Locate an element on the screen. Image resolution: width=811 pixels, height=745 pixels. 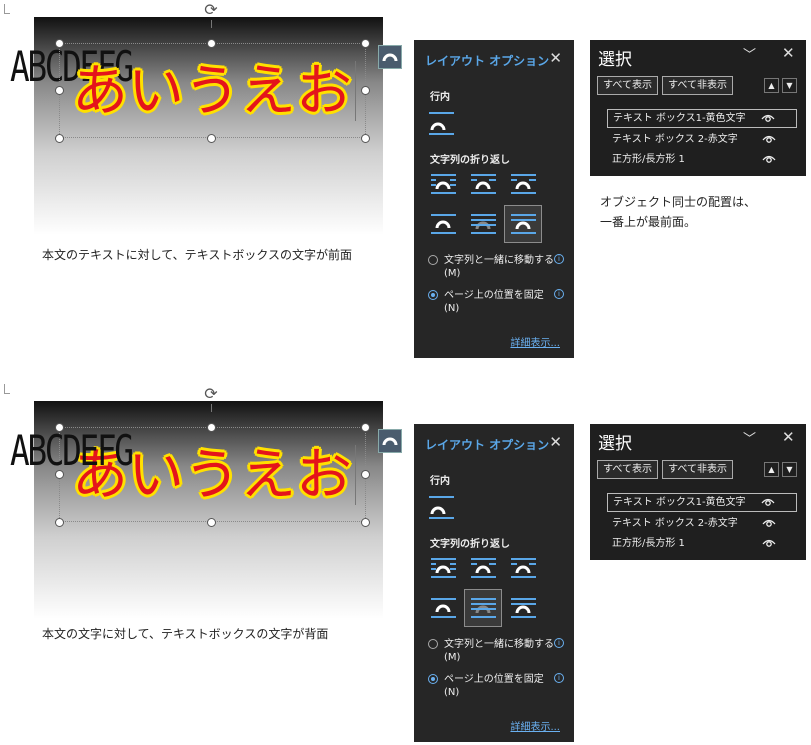
text-art-aiueo: あいうえお is located at coordinates (212, 92).